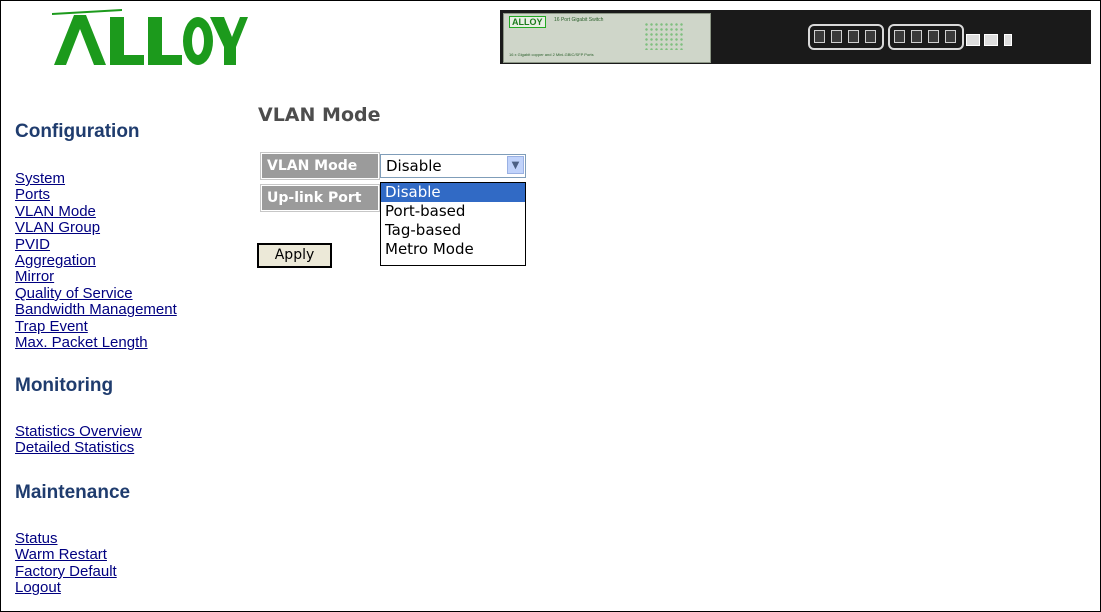 The image size is (1101, 612). I want to click on uplink-port-label: Up-link Port, so click(320, 198).